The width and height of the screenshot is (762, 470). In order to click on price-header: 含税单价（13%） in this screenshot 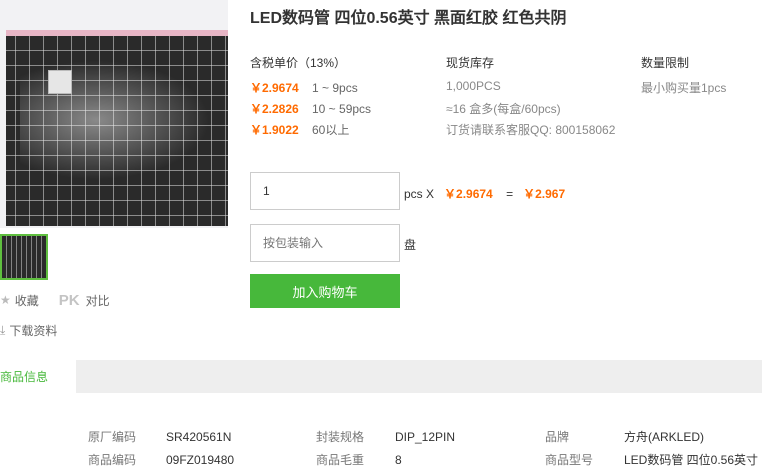, I will do `click(298, 63)`.